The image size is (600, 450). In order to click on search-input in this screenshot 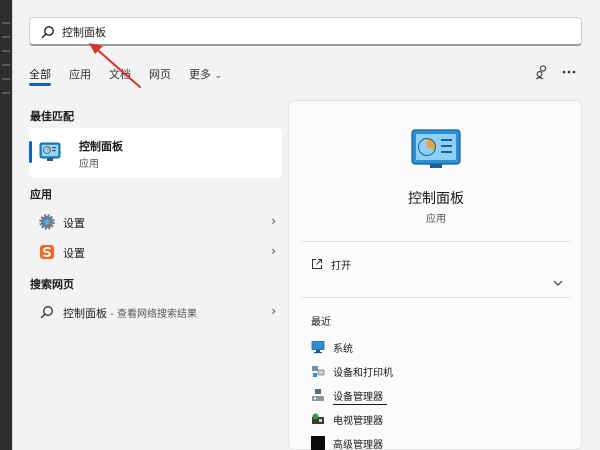, I will do `click(312, 32)`.